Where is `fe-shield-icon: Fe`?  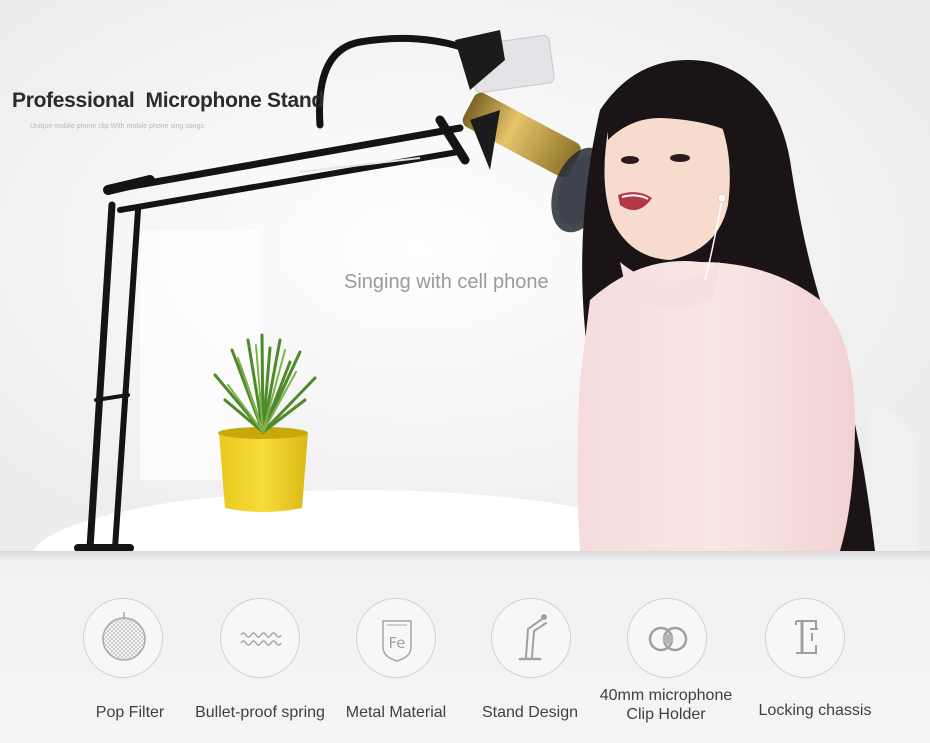 fe-shield-icon: Fe is located at coordinates (396, 638).